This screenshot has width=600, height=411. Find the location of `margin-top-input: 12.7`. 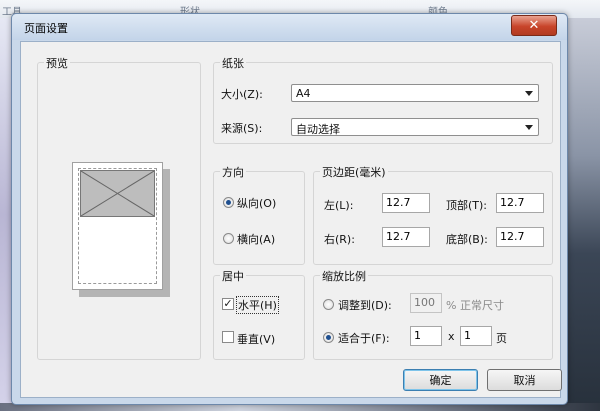

margin-top-input: 12.7 is located at coordinates (520, 203).